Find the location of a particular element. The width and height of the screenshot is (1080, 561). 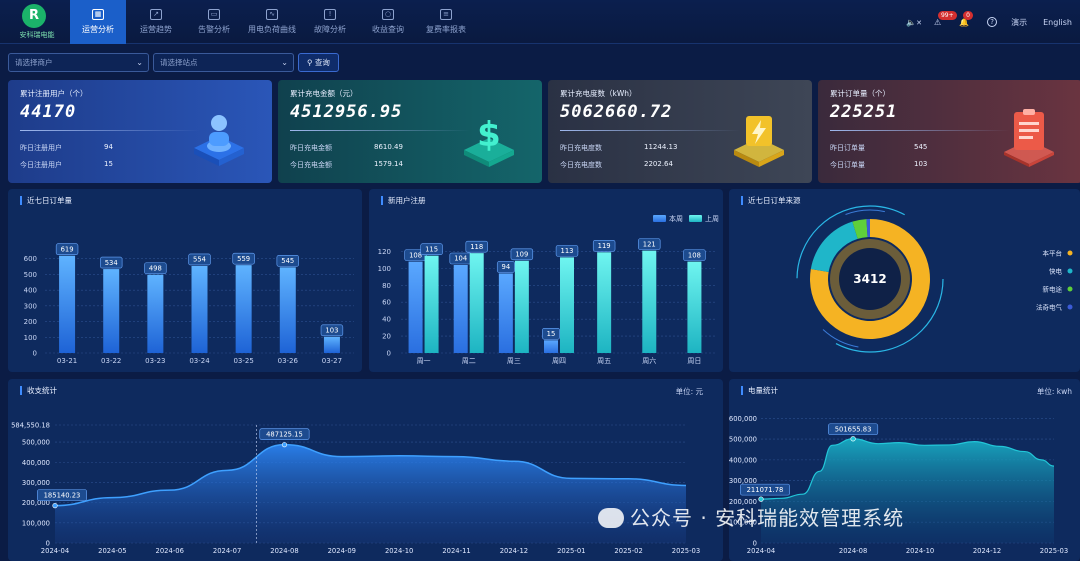

data-label: 94 is located at coordinates (506, 267).